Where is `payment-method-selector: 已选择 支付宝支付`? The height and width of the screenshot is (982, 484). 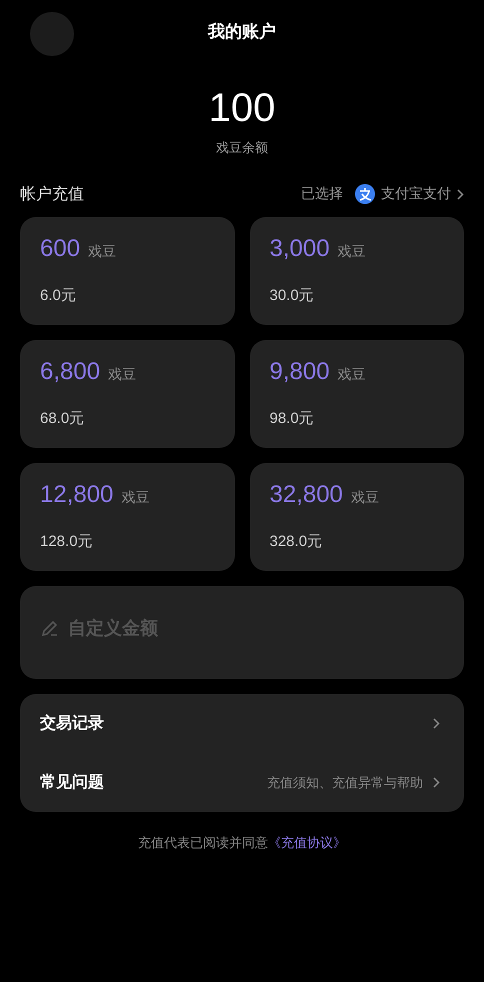 payment-method-selector: 已选择 支付宝支付 is located at coordinates (382, 194).